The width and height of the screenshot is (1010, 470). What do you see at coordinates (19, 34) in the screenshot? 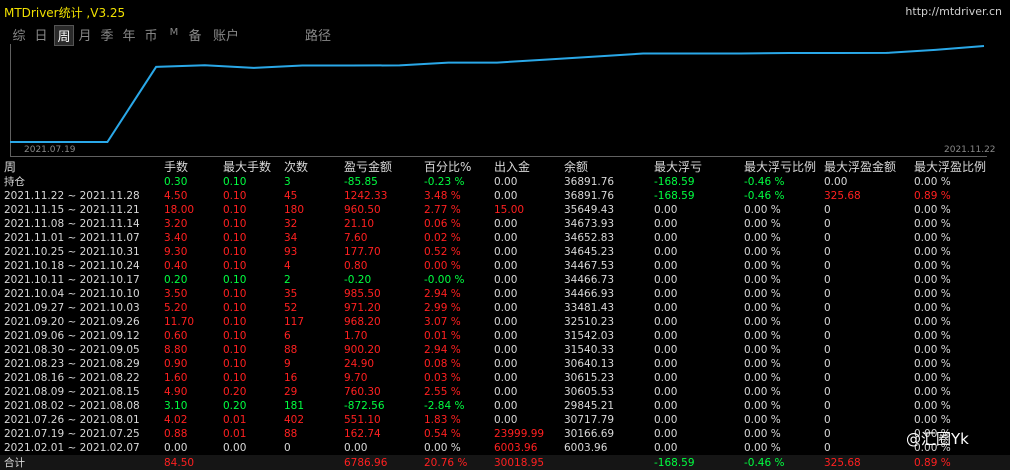
I see `tab-0: 综` at bounding box center [19, 34].